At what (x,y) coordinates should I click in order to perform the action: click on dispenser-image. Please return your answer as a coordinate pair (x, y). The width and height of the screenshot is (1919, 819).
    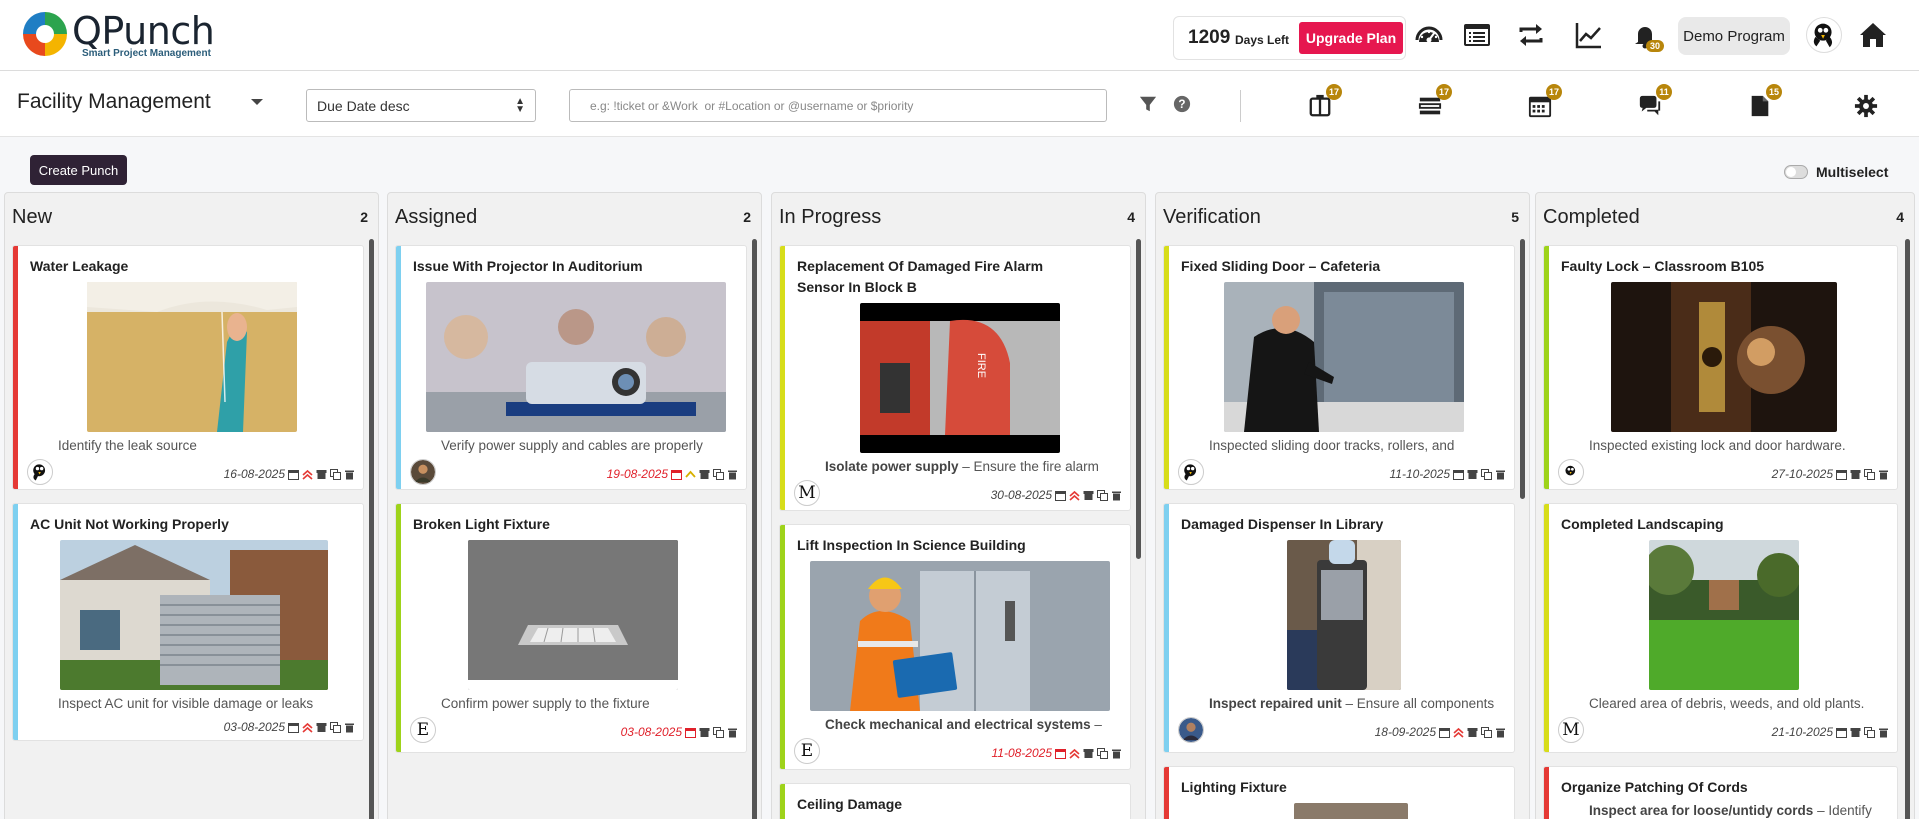
    Looking at the image, I should click on (1344, 615).